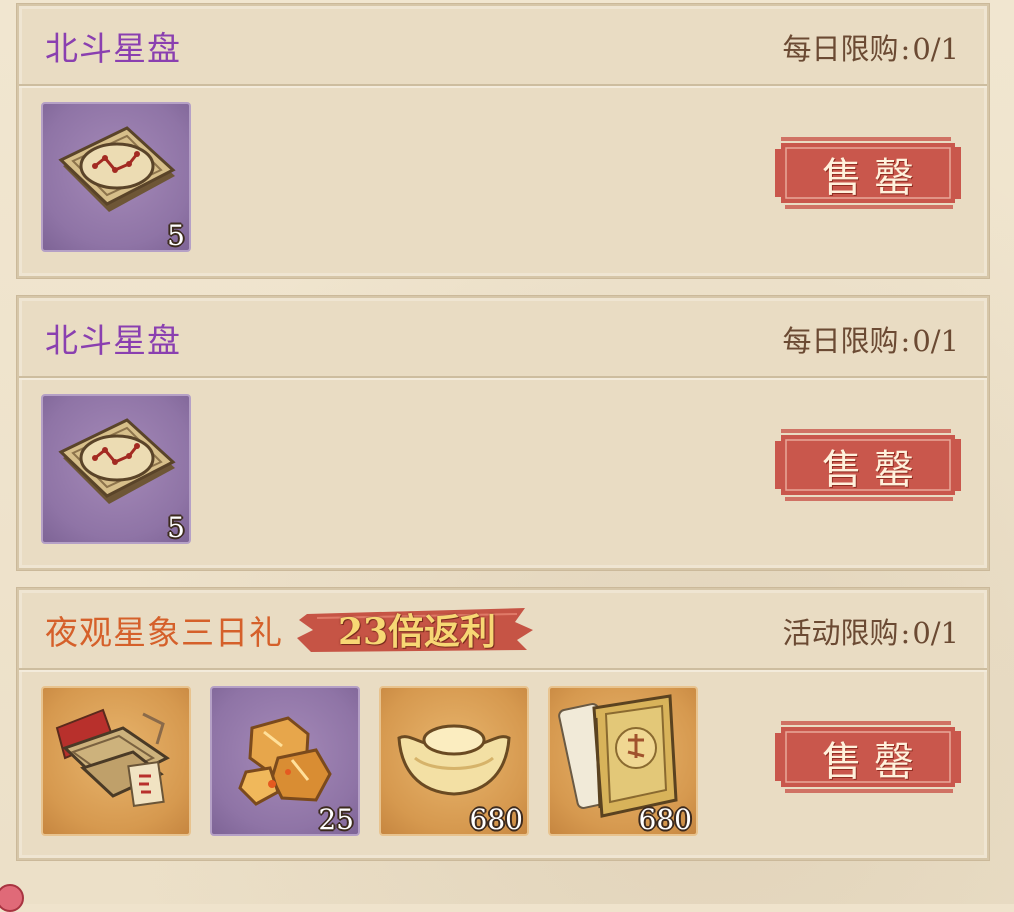 The width and height of the screenshot is (1014, 912). Describe the element at coordinates (454, 761) in the screenshot. I see `item-slot-gold-ingot: 680` at that location.